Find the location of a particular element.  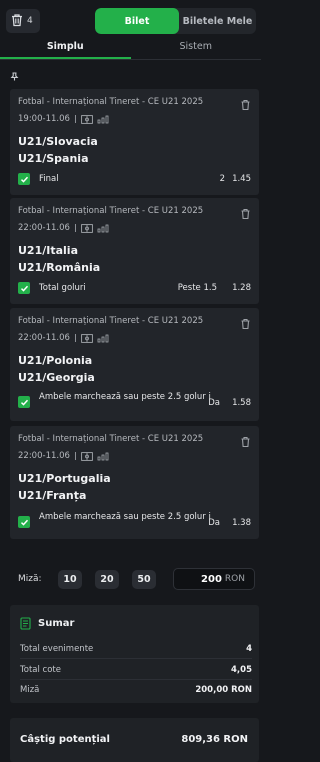

stake-amount: 200 is located at coordinates (211, 579).